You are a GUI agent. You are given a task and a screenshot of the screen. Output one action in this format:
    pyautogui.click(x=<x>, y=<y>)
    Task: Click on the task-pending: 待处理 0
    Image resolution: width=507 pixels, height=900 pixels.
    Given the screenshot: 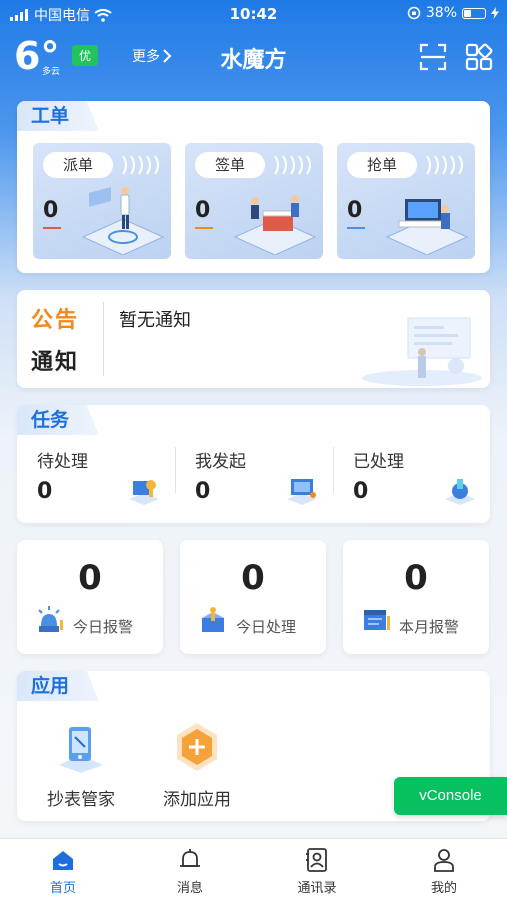 What is the action you would take?
    pyautogui.click(x=96, y=480)
    